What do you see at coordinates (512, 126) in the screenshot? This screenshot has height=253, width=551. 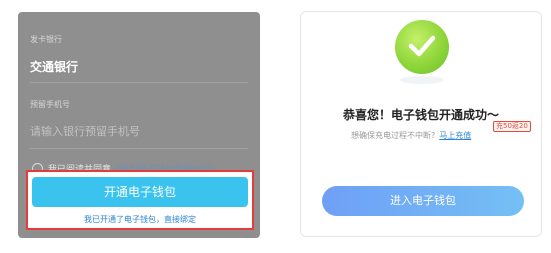 I see `promo-badge: 充50返20` at bounding box center [512, 126].